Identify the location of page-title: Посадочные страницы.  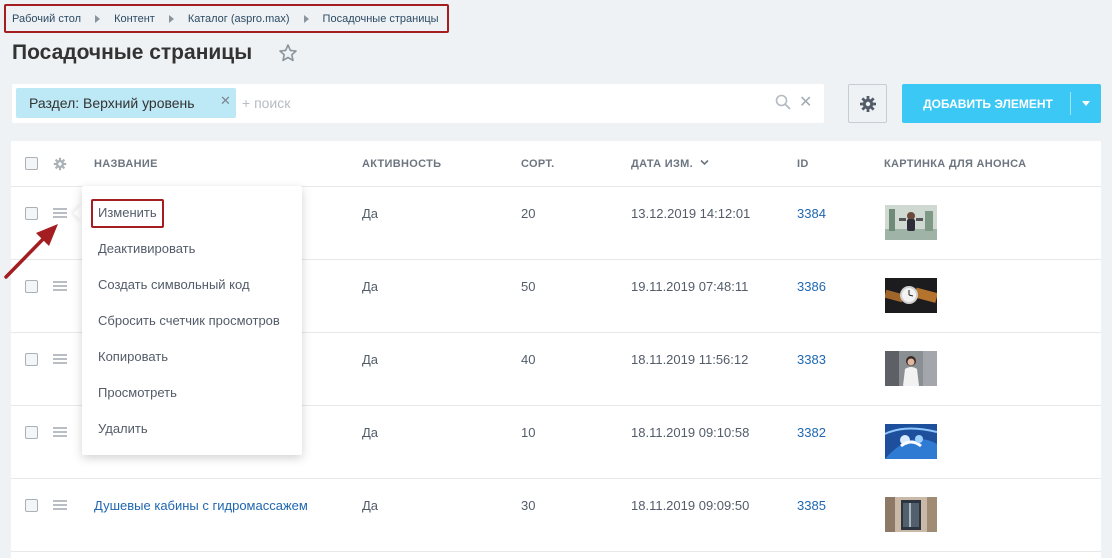
(132, 52).